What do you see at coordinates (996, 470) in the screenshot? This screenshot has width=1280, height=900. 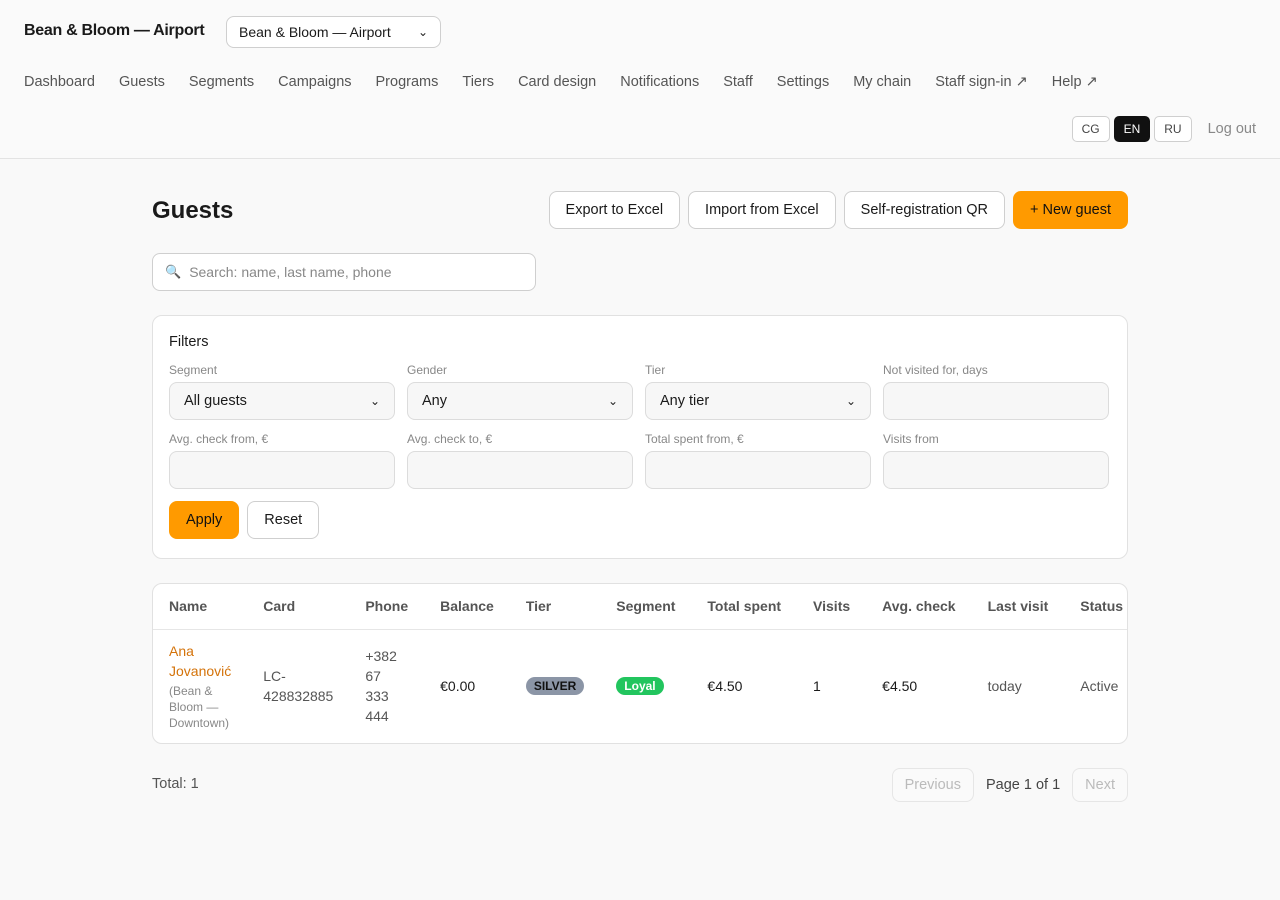 I see `visits-from-input` at bounding box center [996, 470].